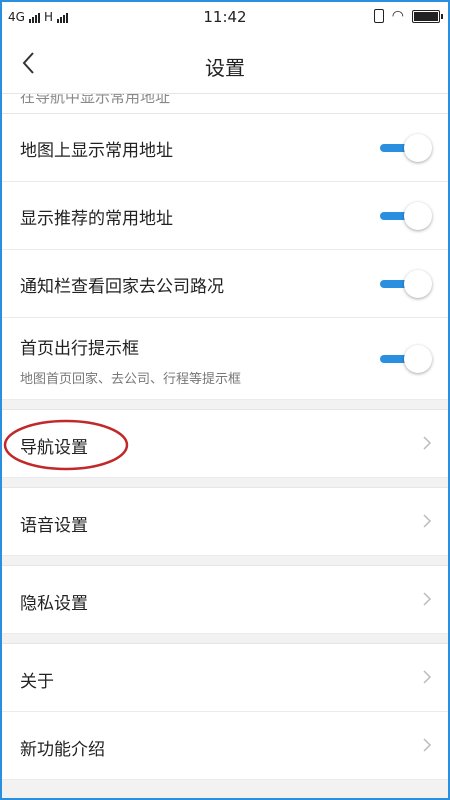 The image size is (450, 800). What do you see at coordinates (62, 750) in the screenshot?
I see `item-label: 新功能介绍` at bounding box center [62, 750].